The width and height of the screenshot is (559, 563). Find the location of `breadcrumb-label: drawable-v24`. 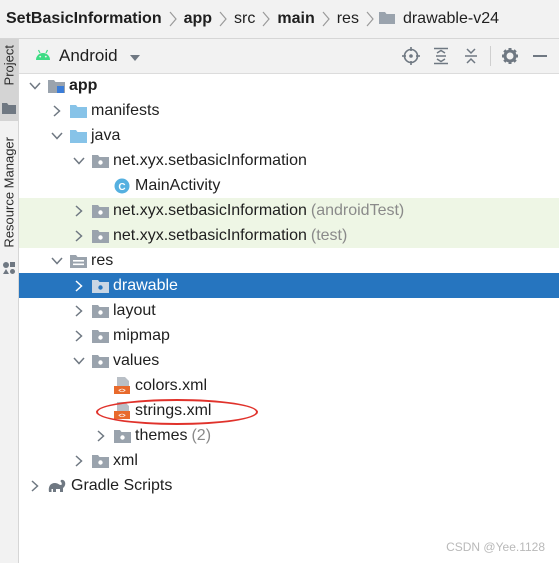

breadcrumb-label: drawable-v24 is located at coordinates (451, 18).